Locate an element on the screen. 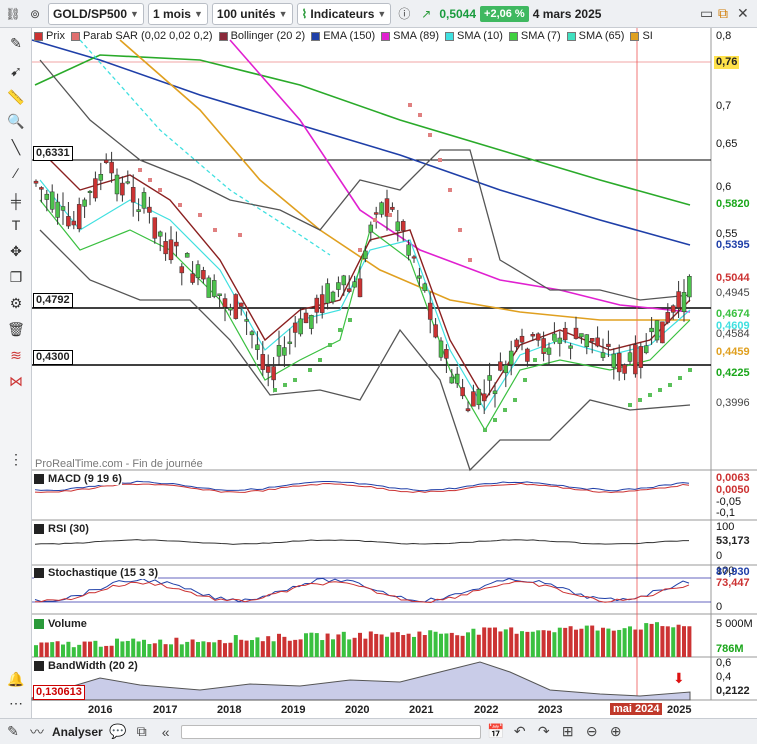  volume-value: 786M is located at coordinates (730, 649).